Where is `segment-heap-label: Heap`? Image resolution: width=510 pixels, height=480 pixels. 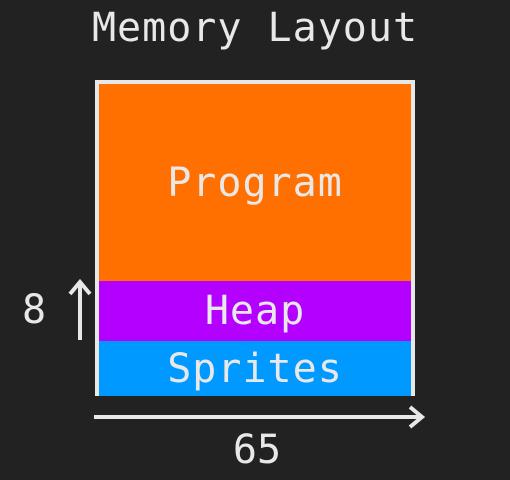
segment-heap-label: Heap is located at coordinates (255, 311).